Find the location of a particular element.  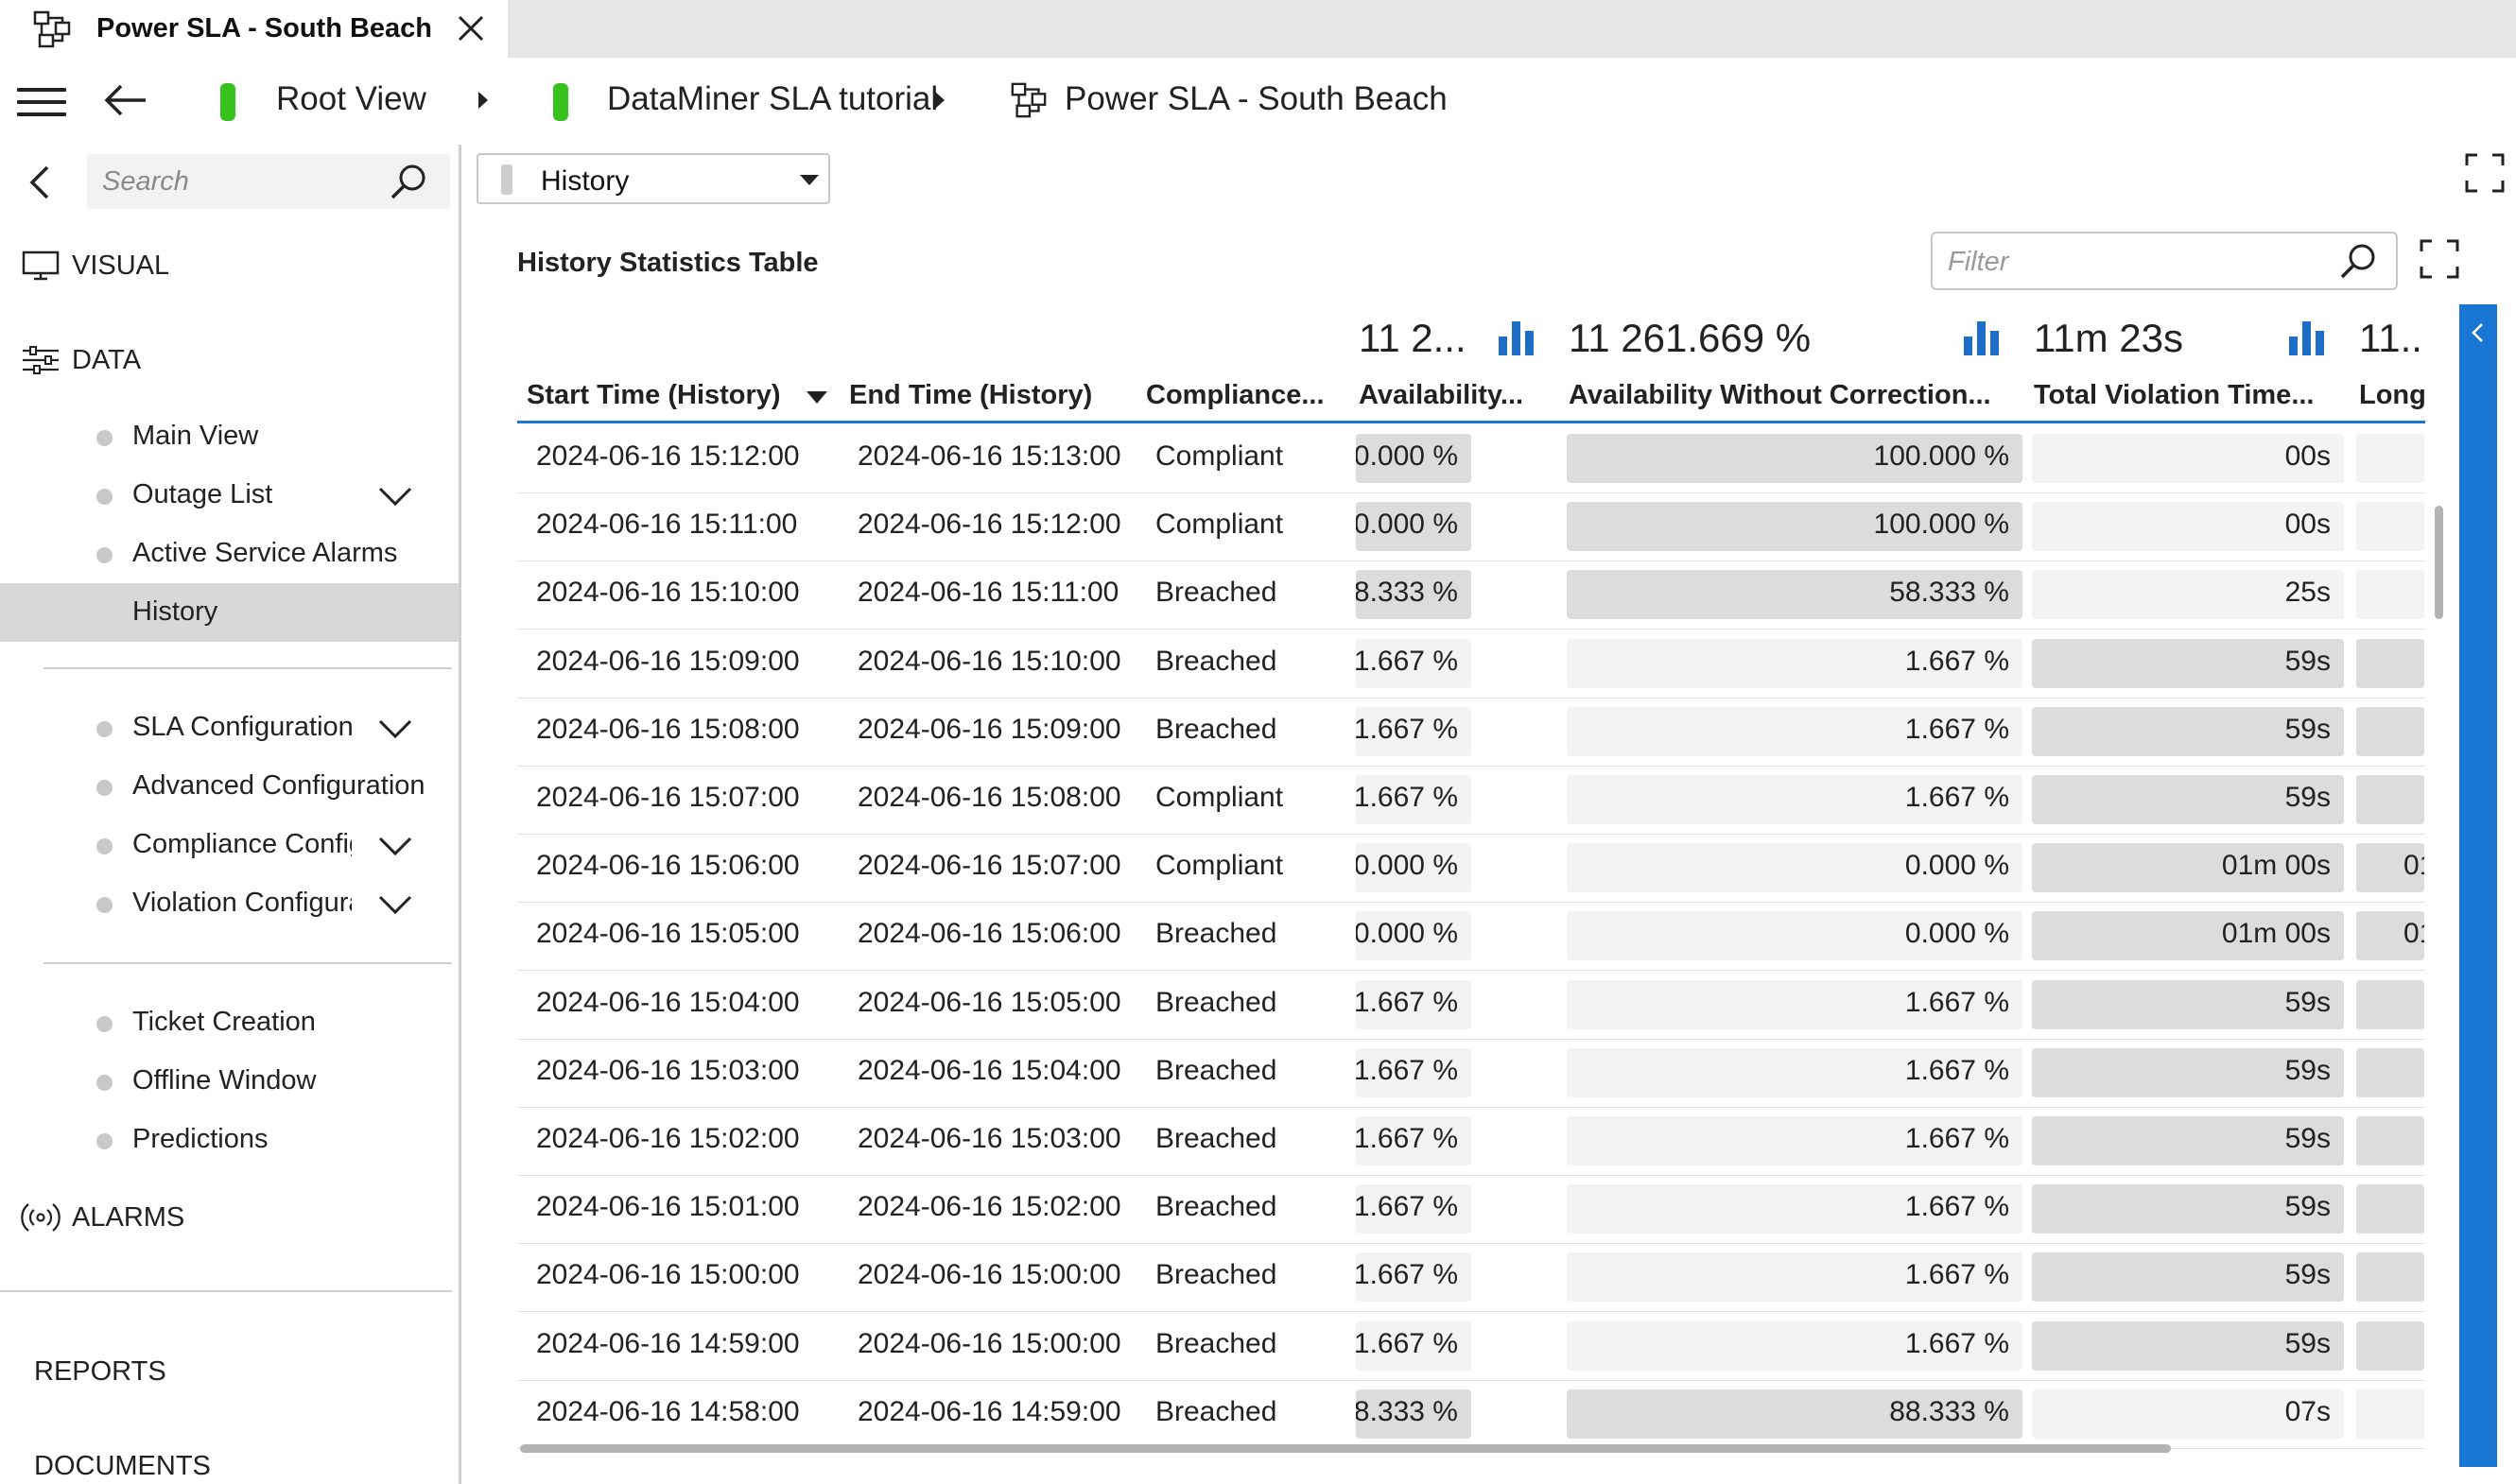

sidebar-section-label: ALARMS is located at coordinates (128, 1217).